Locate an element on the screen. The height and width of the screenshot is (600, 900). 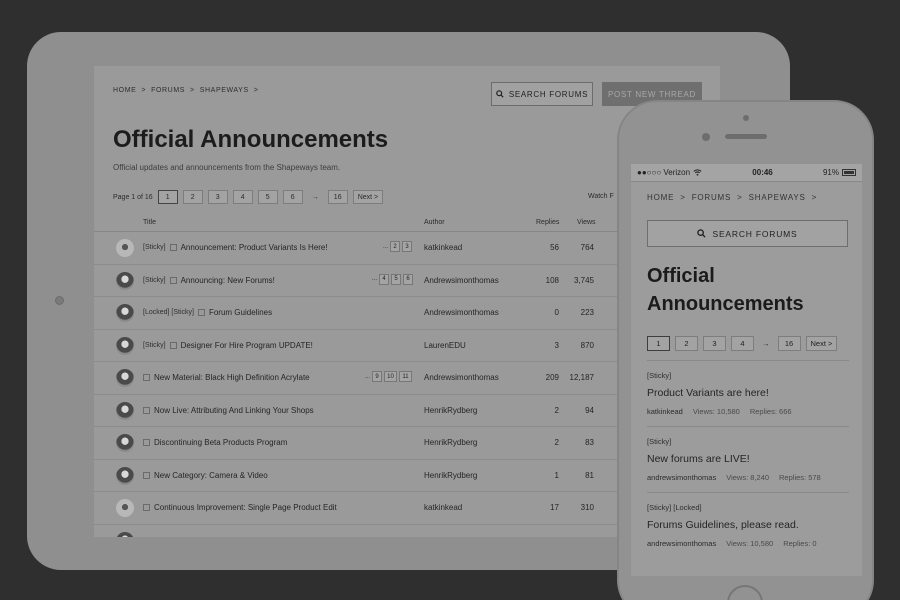
thread-replies: 17 is located at coordinates (554, 507).